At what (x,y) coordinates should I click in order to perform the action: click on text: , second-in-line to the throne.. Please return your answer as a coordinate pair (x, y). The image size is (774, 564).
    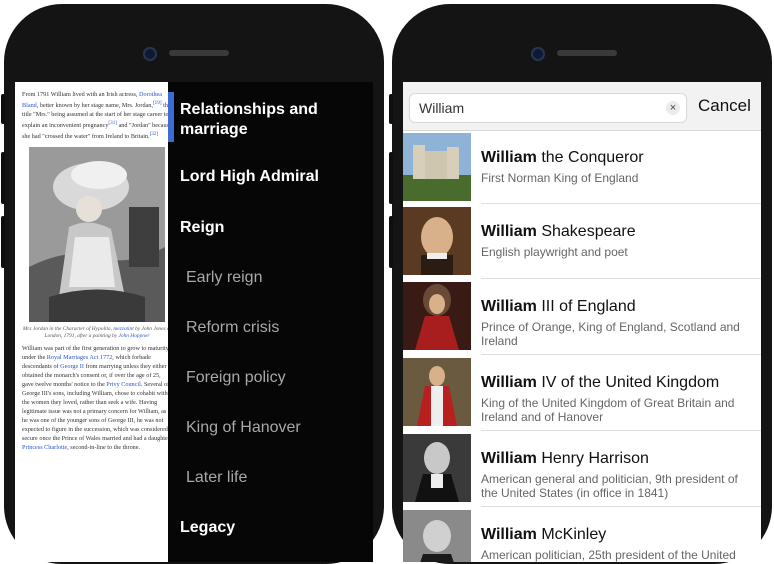
    Looking at the image, I should click on (104, 448).